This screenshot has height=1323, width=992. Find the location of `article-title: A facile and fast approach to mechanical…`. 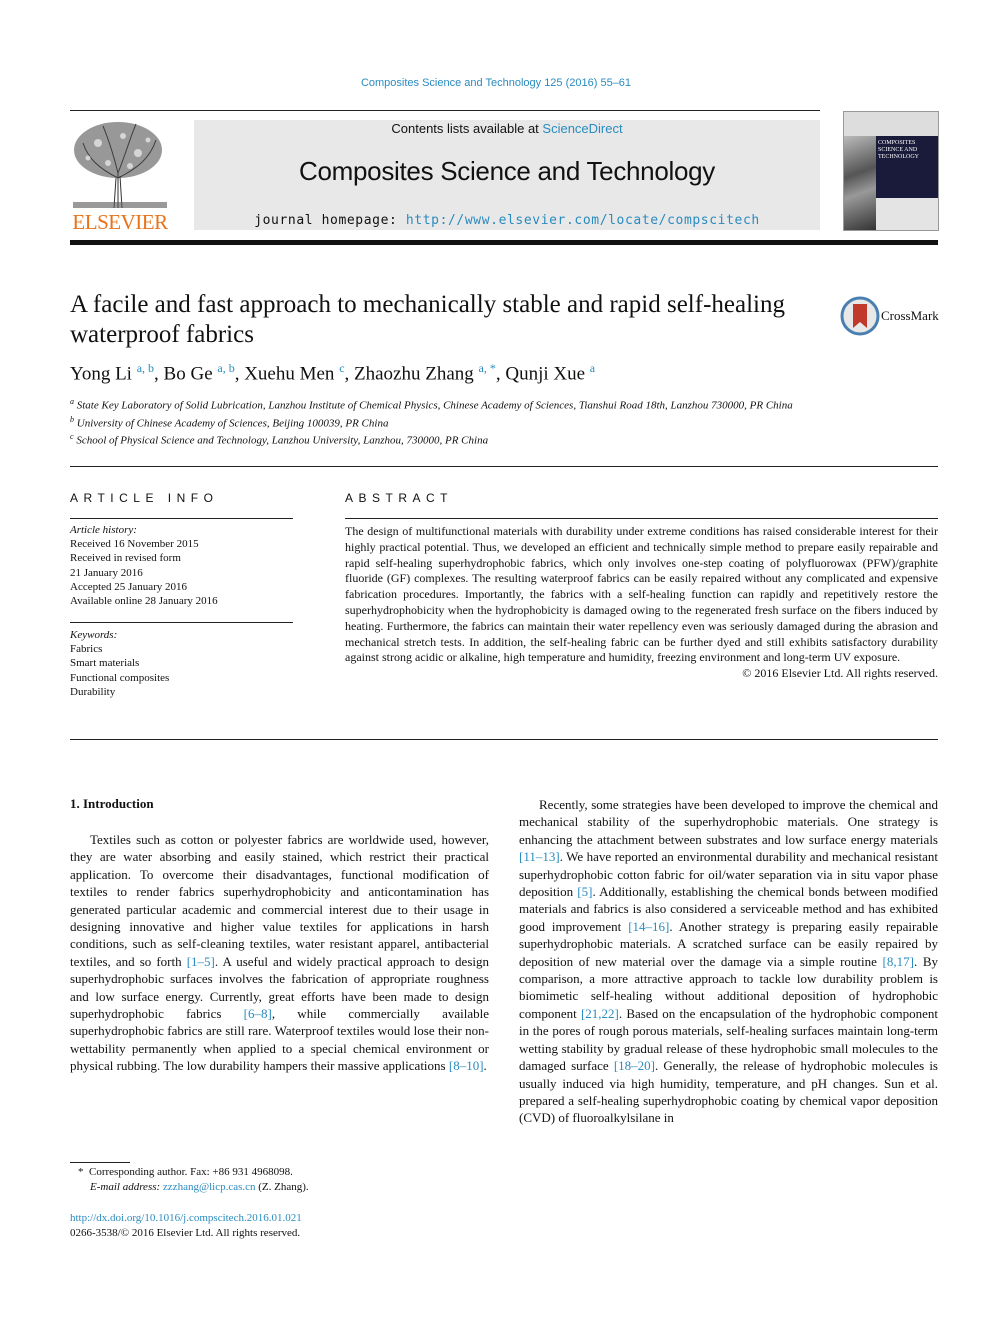

article-title: A facile and fast approach to mechanical… is located at coordinates (427, 319).